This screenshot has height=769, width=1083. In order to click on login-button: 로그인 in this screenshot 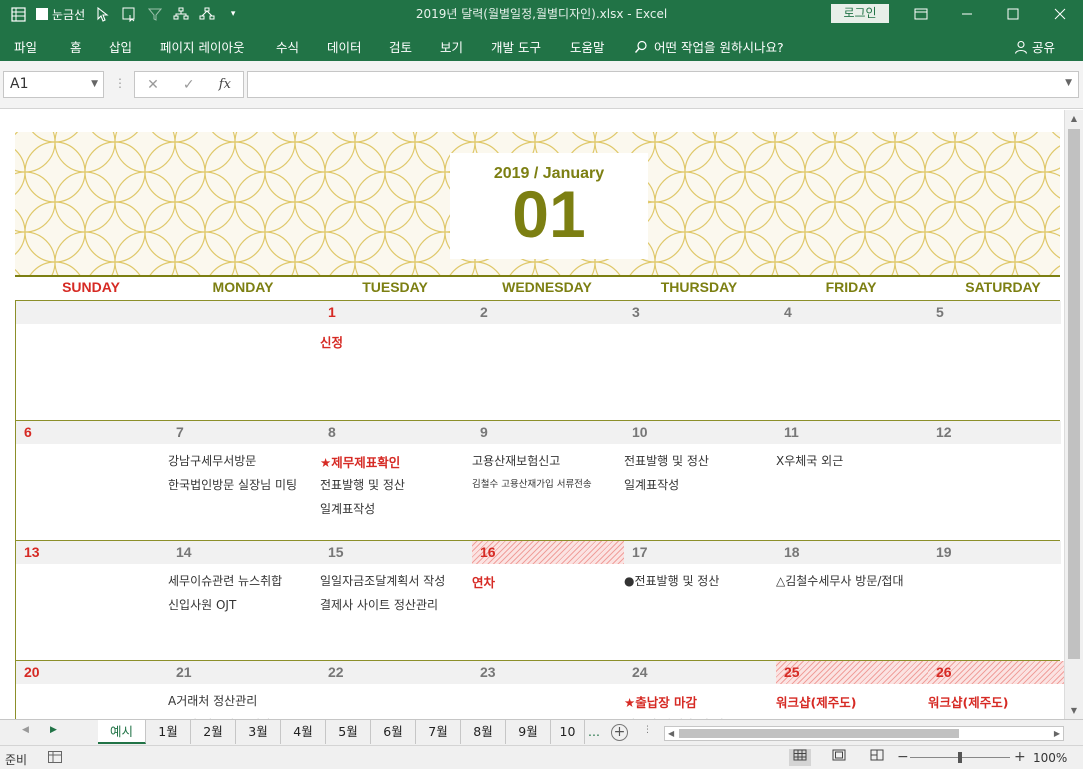, I will do `click(860, 13)`.